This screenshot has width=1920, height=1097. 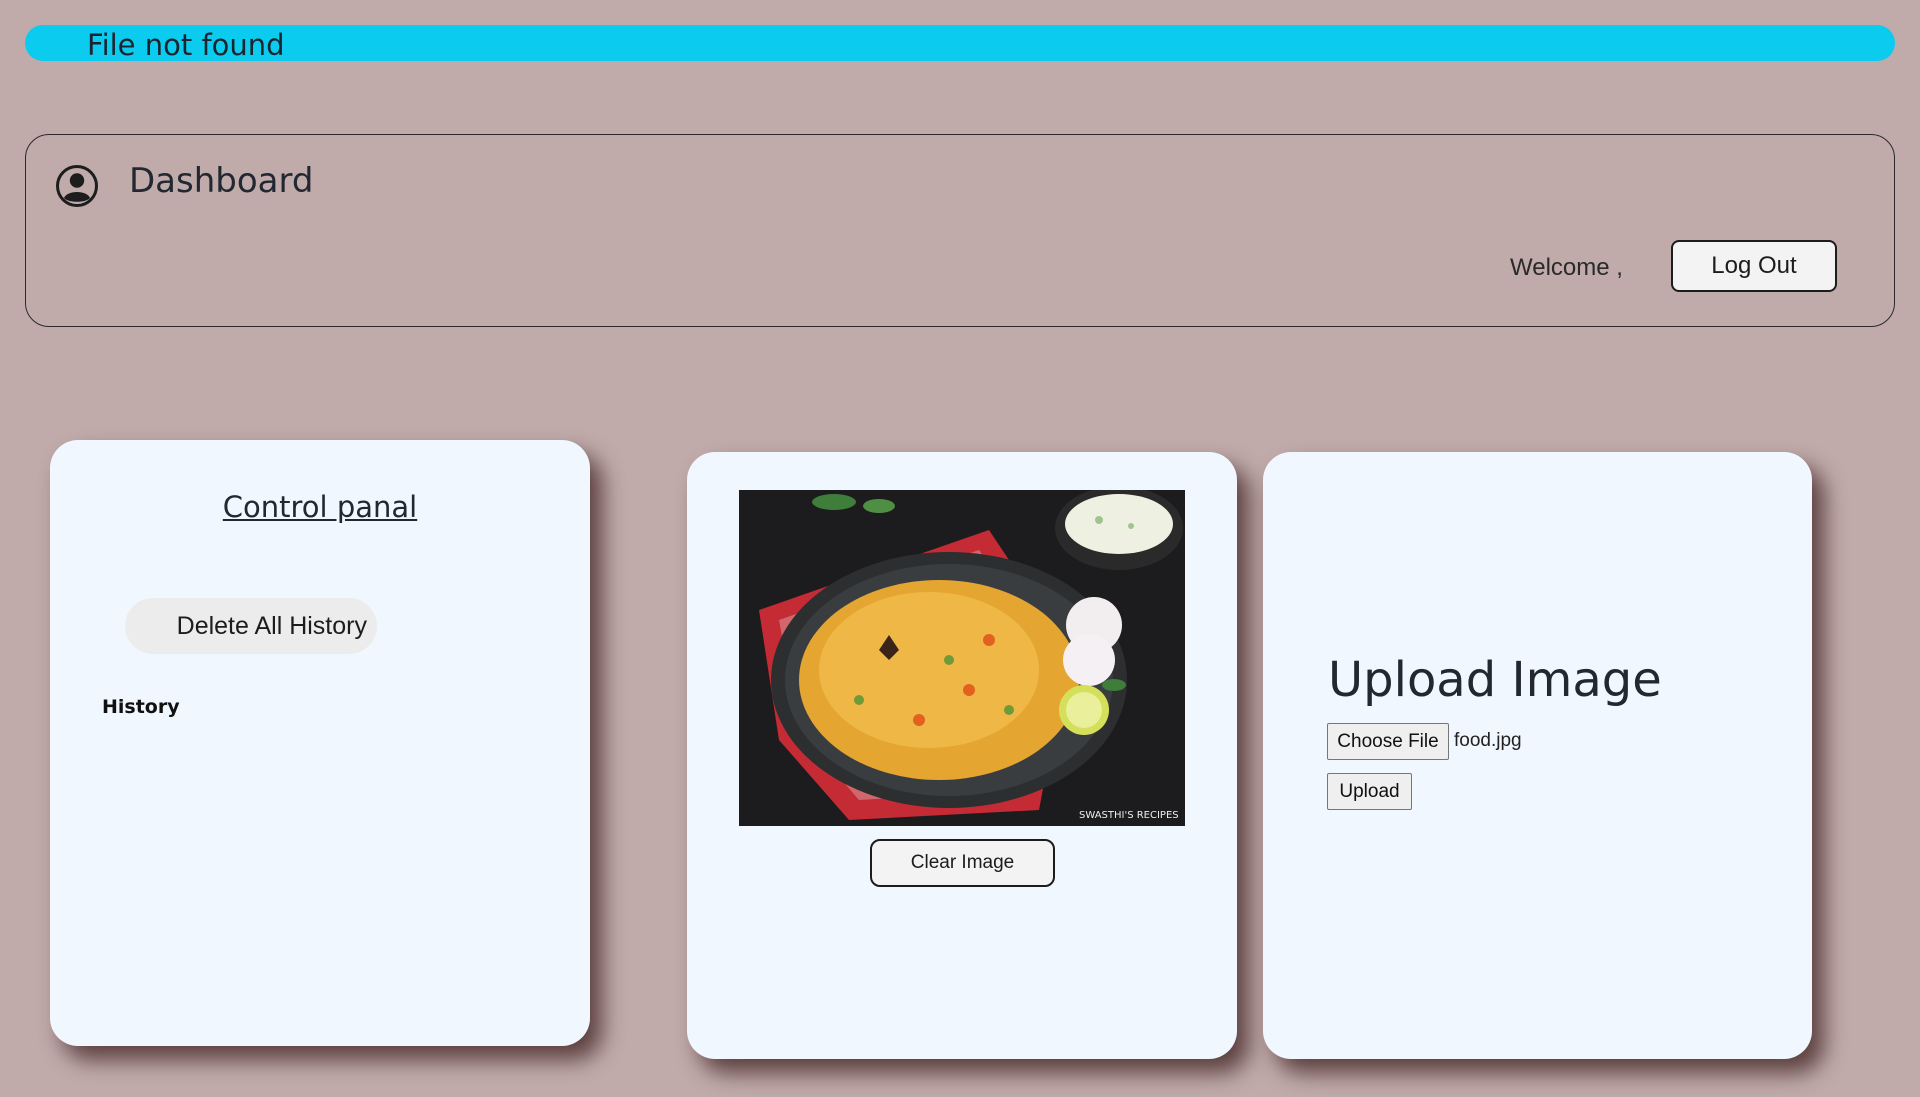 What do you see at coordinates (221, 181) in the screenshot?
I see `page-title: Dashboard` at bounding box center [221, 181].